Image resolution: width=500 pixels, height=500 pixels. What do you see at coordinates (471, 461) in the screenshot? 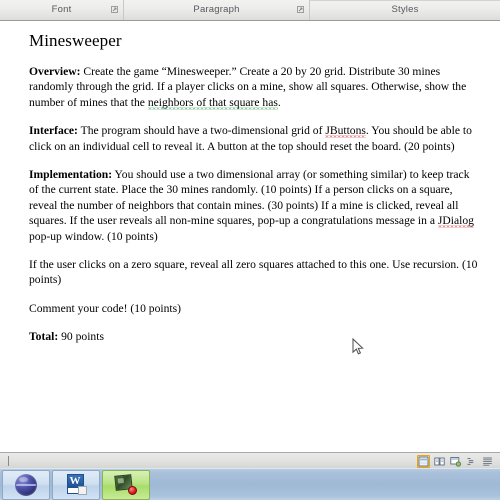
I see `outline-view-button` at bounding box center [471, 461].